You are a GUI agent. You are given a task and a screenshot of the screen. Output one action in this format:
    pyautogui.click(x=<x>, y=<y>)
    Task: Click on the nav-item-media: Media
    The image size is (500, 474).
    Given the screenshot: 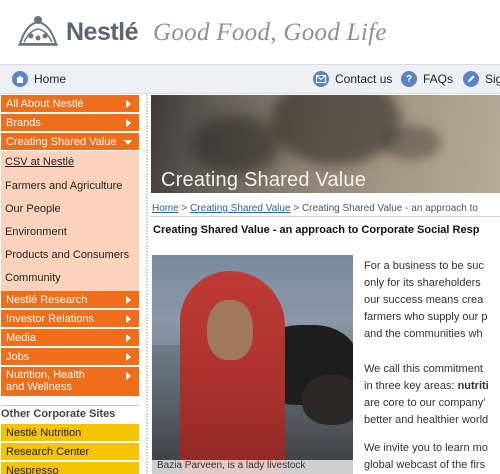 What is the action you would take?
    pyautogui.click(x=70, y=338)
    